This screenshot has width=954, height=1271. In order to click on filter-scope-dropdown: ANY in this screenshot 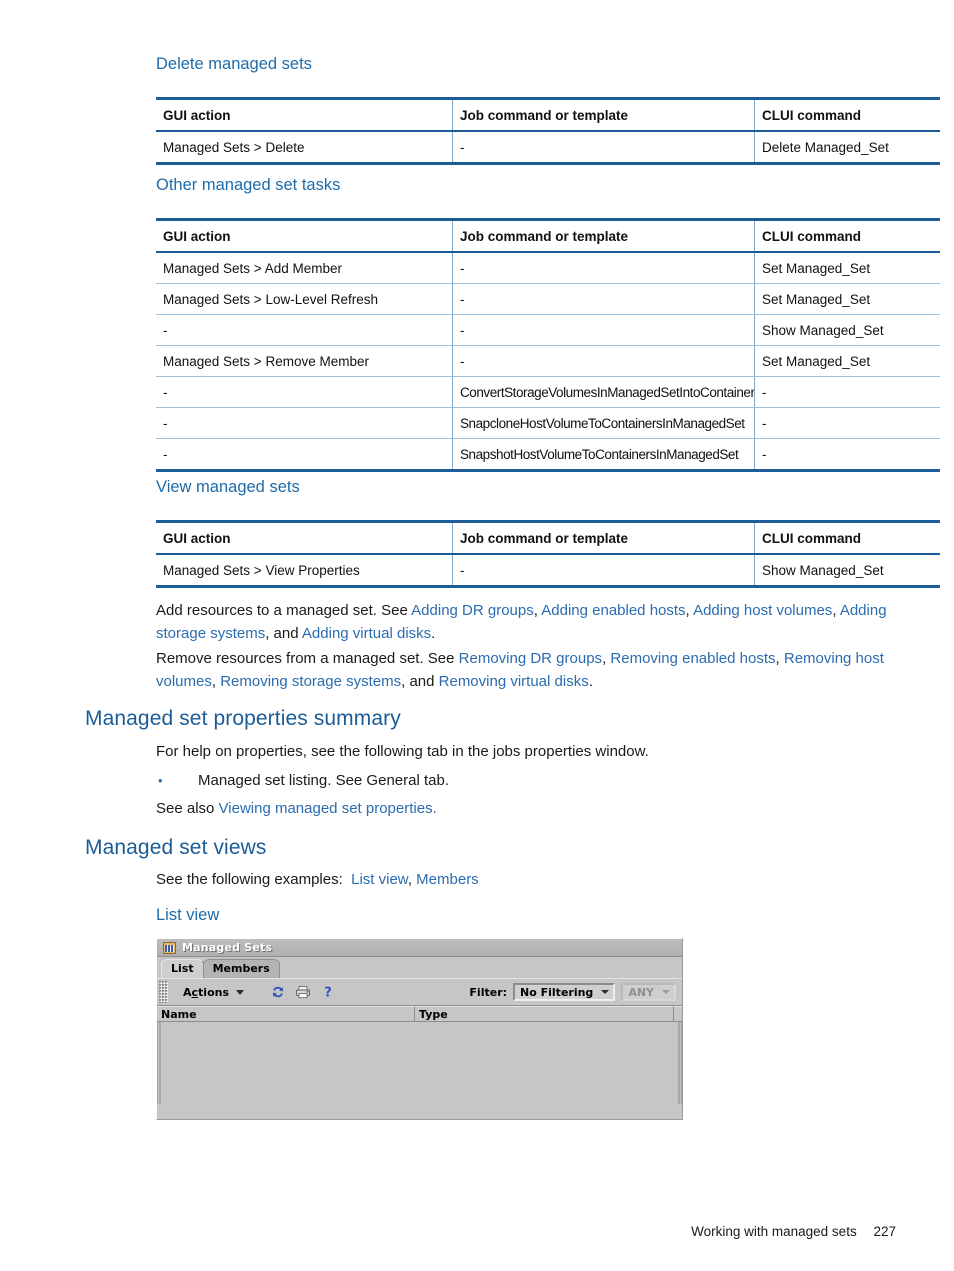, I will do `click(648, 992)`.